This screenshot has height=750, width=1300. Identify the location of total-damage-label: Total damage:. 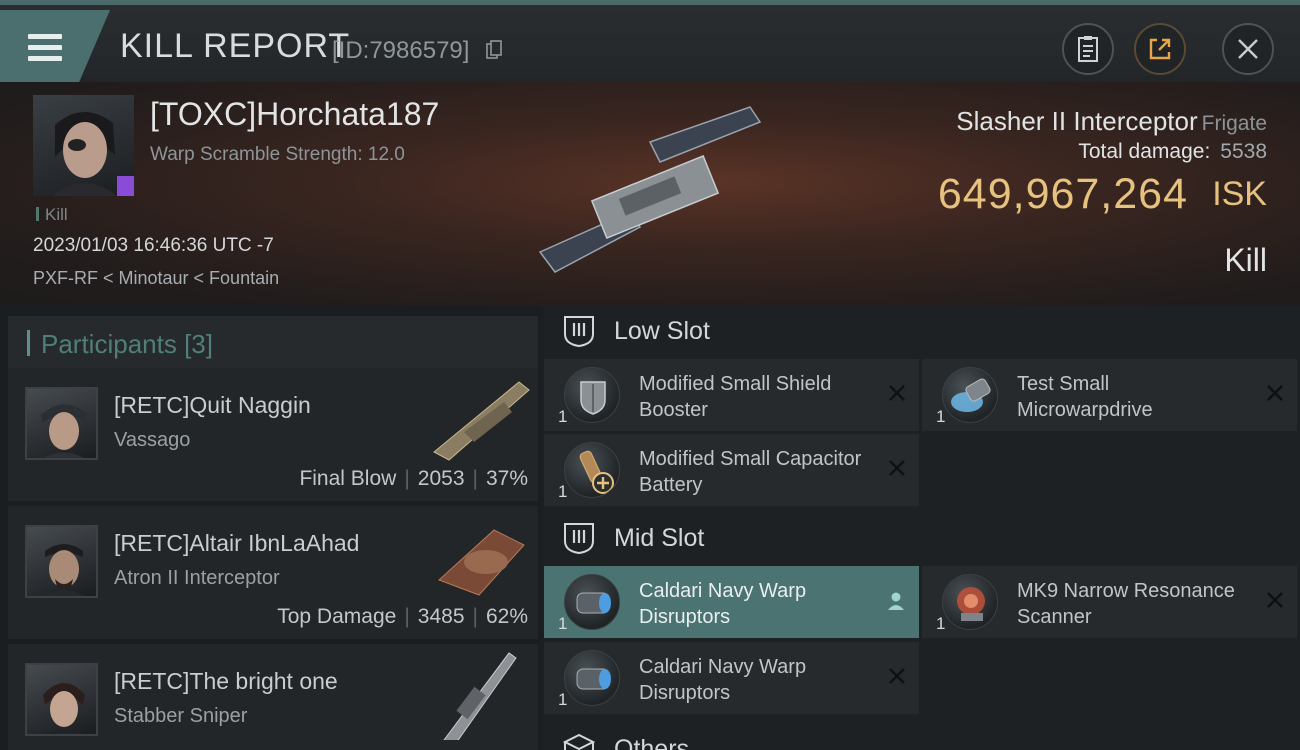
(1144, 151).